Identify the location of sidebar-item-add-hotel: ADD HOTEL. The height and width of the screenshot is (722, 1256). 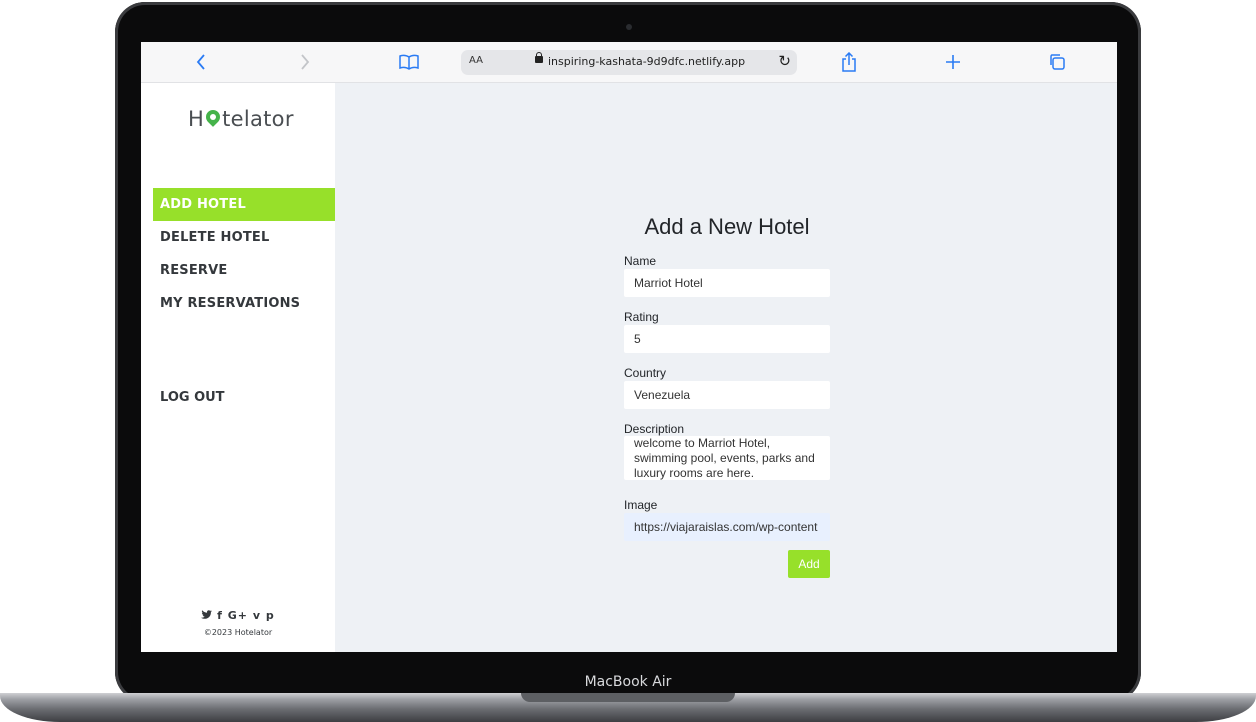
(244, 204).